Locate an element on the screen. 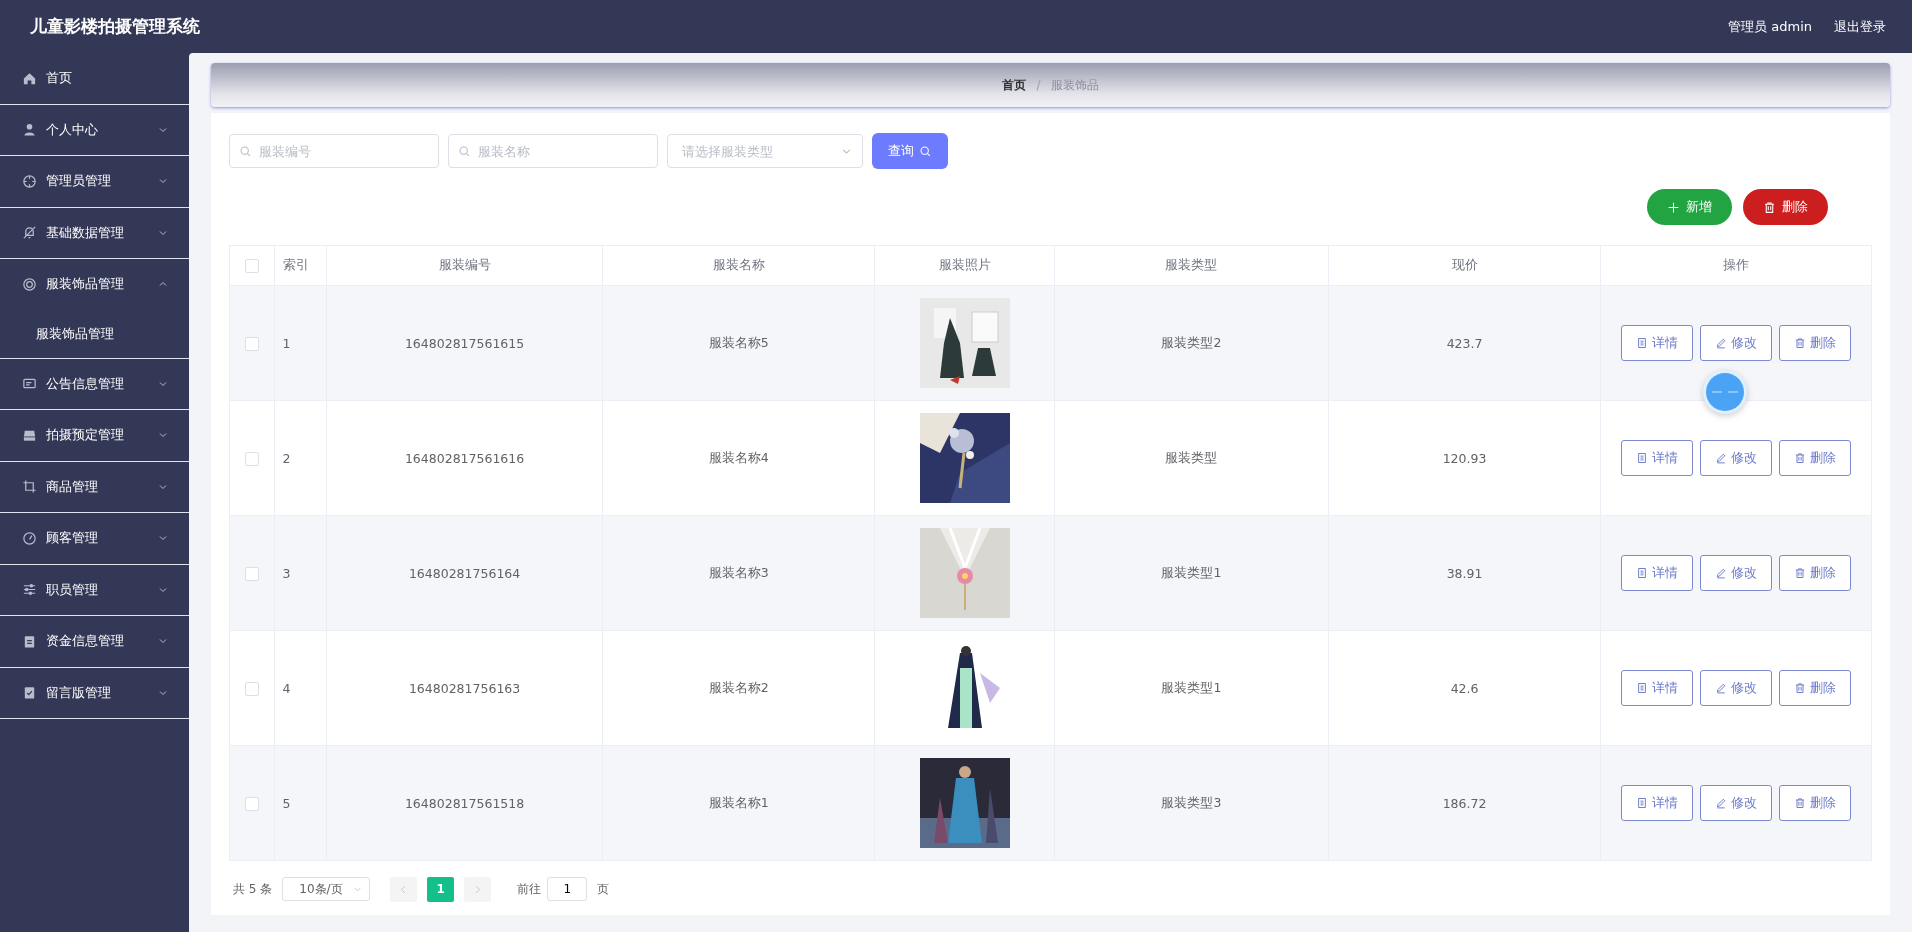 The height and width of the screenshot is (932, 1912). table-cell: 164802817561616 is located at coordinates (464, 458).